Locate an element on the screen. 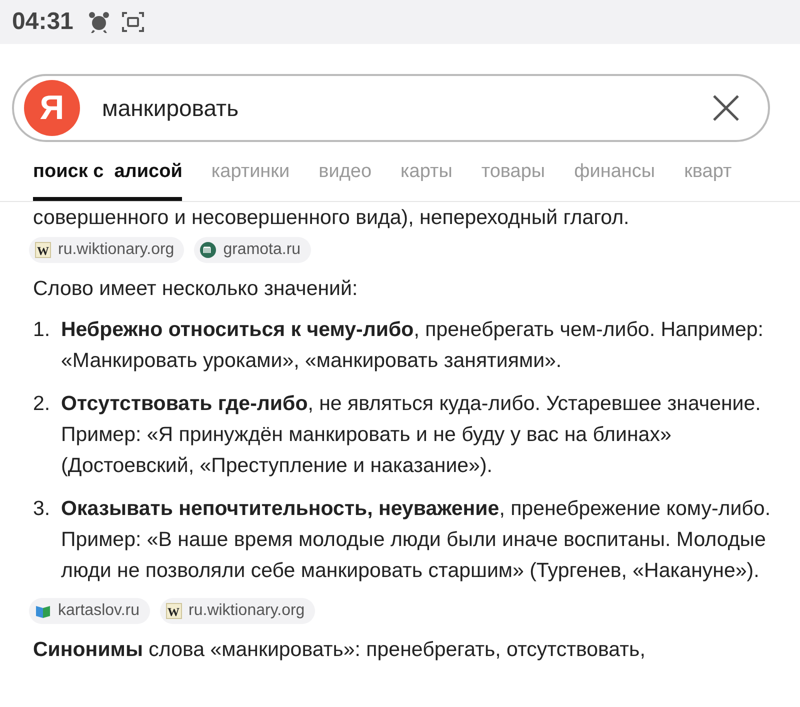  tab: карты is located at coordinates (426, 180).